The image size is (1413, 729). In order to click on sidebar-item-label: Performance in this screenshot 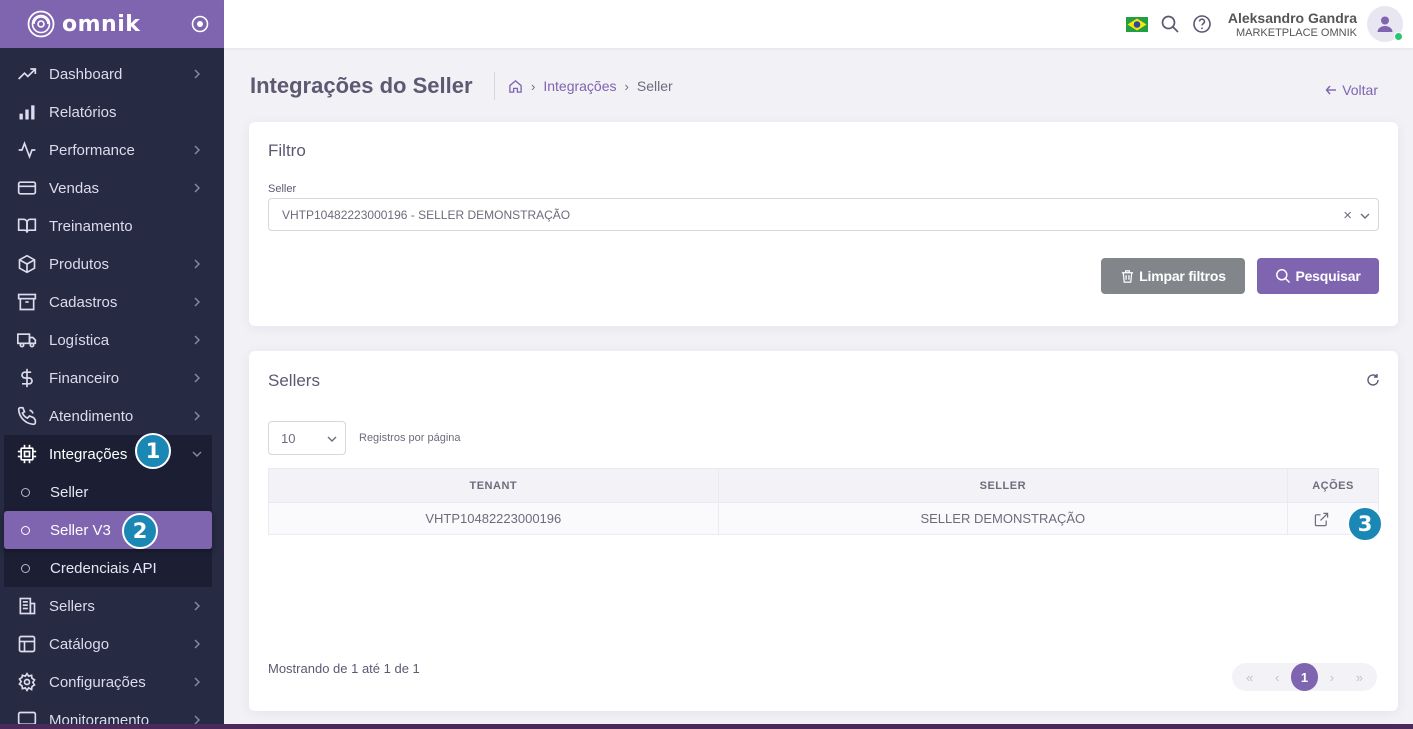, I will do `click(92, 150)`.